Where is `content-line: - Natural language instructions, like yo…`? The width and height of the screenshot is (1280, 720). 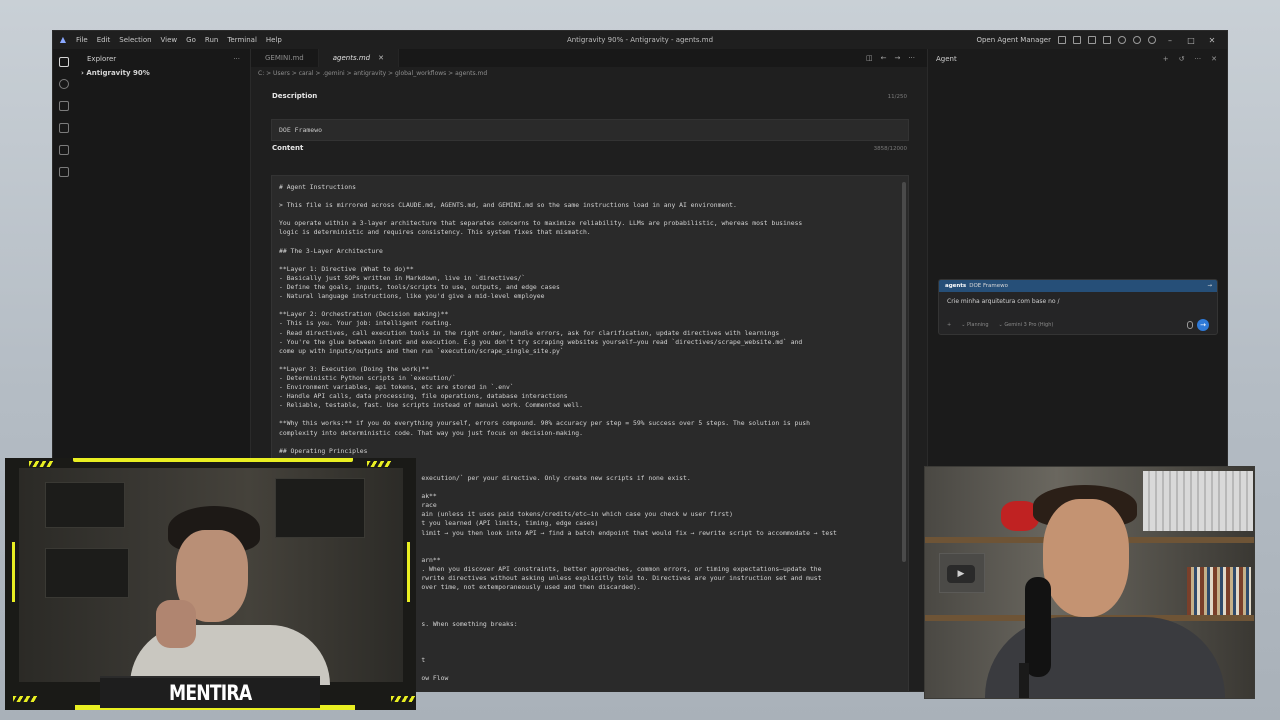
content-line: - Natural language instructions, like yo… is located at coordinates (412, 296).